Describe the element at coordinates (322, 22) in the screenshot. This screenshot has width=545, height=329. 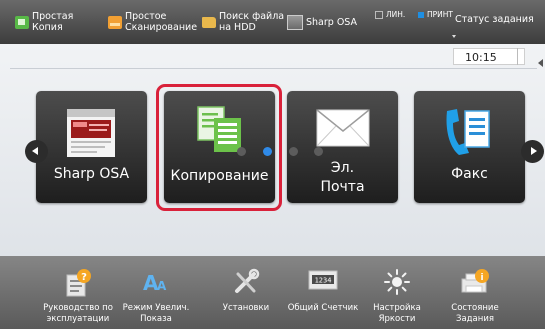
I see `shortcut-sharp-osa: Sharp OSA` at that location.